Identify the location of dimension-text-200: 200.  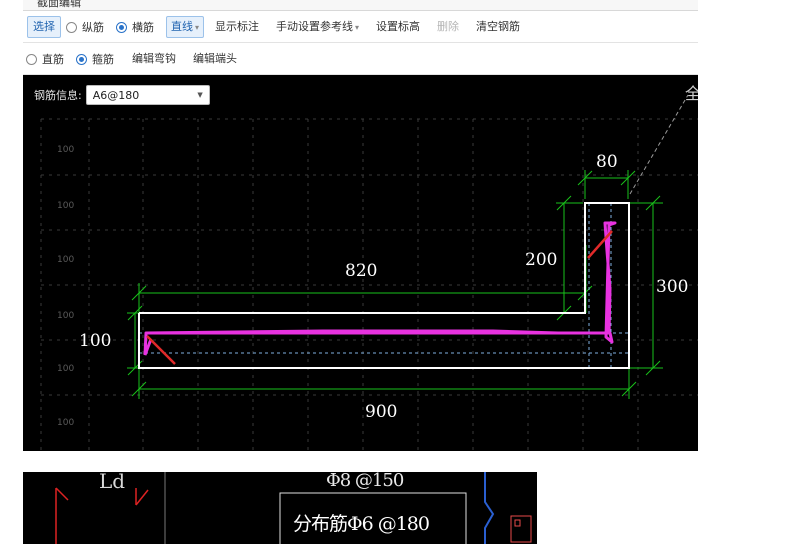
(541, 260).